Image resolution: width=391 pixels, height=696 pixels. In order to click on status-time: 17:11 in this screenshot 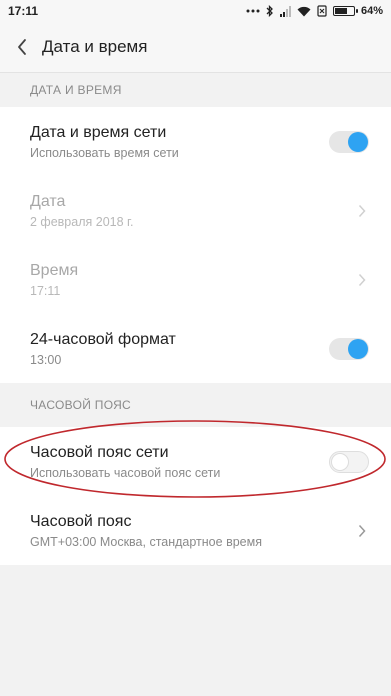, I will do `click(23, 11)`.